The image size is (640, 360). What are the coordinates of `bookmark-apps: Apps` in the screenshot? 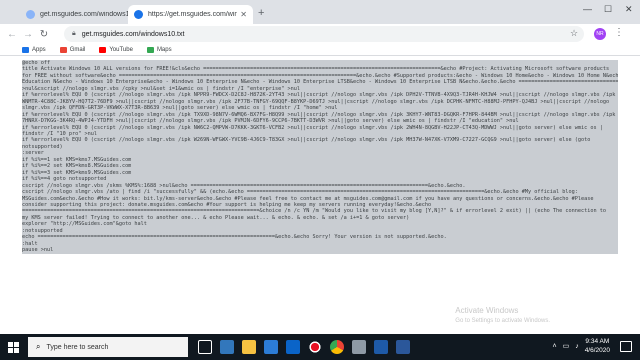 It's located at (34, 49).